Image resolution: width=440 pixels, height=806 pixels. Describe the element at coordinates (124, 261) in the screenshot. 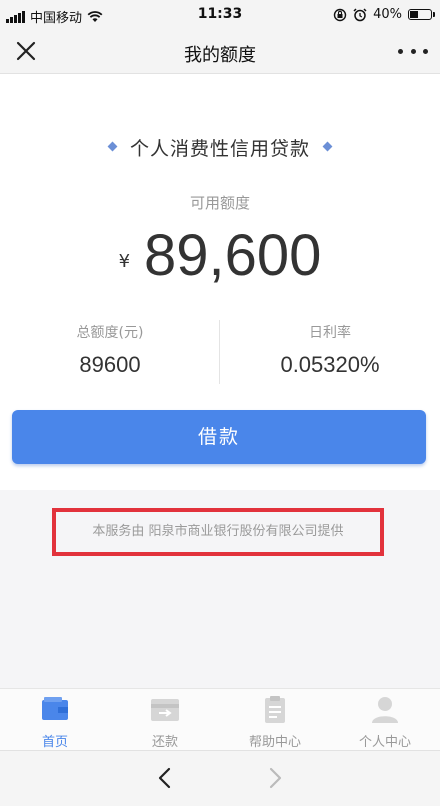

I see `currency-symbol: ¥` at that location.